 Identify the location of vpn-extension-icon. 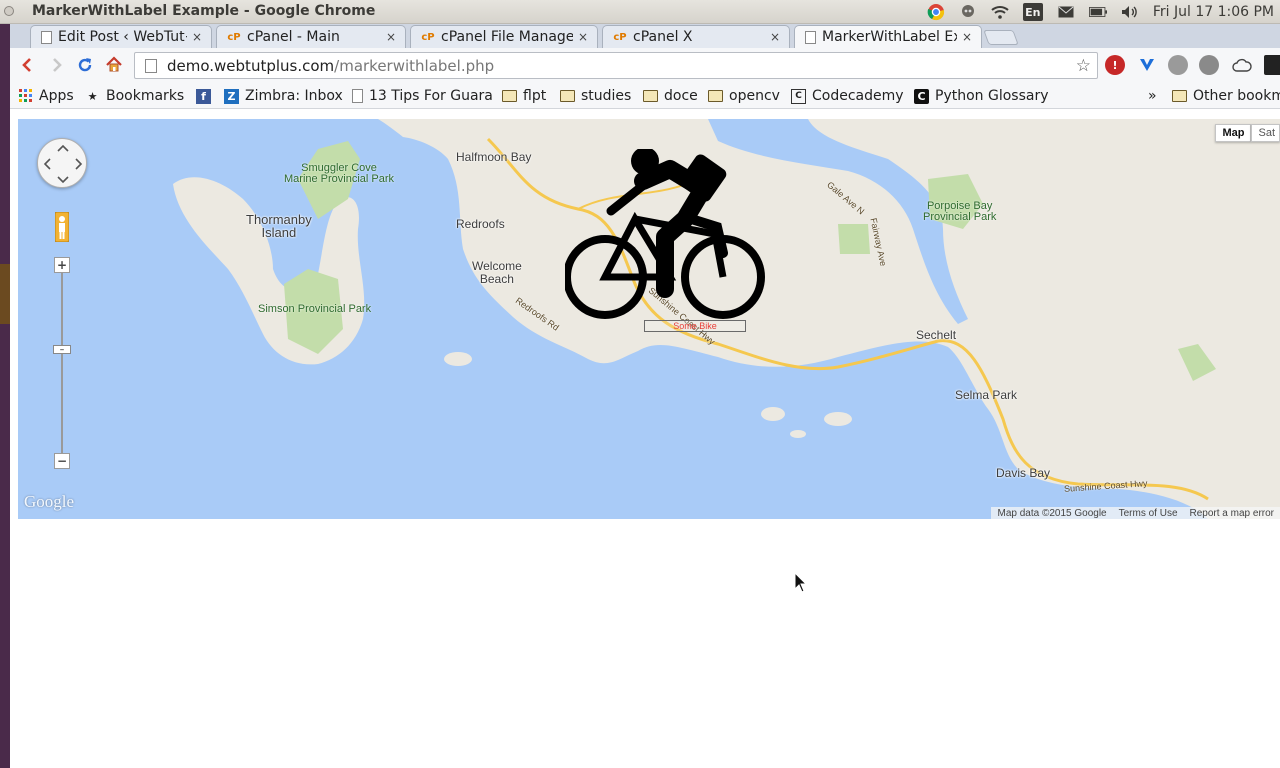
(1147, 65).